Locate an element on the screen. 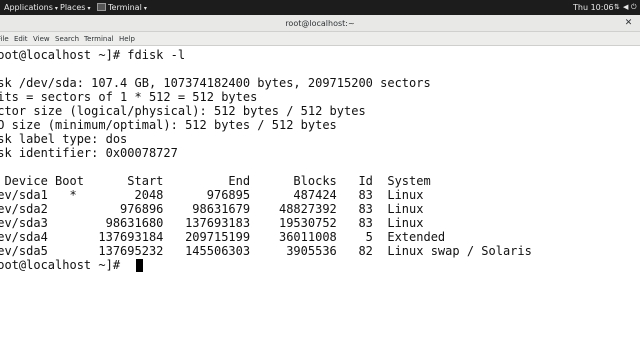  places-dropdown-icon: ▾ is located at coordinates (89, 8).